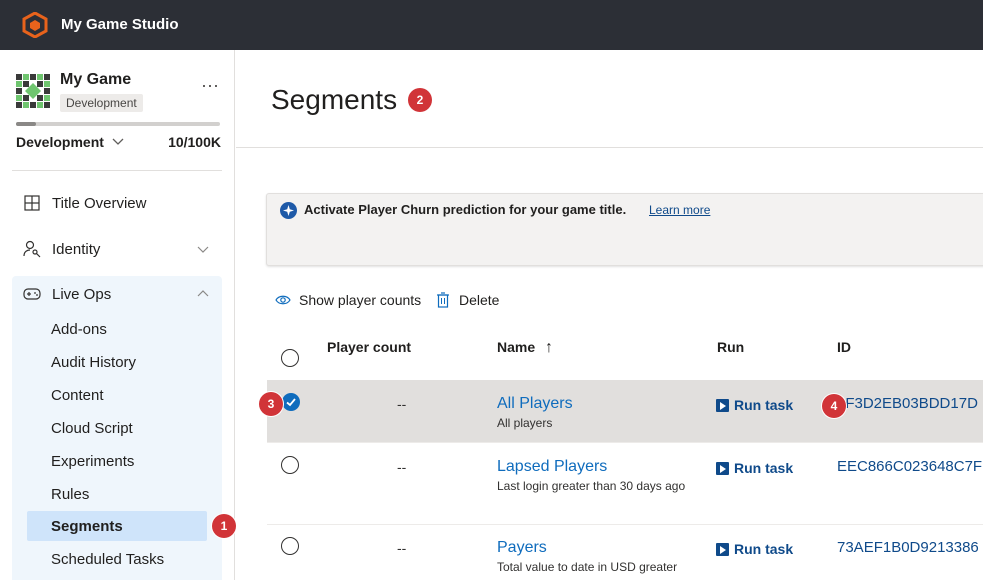 This screenshot has width=983, height=585. Describe the element at coordinates (117, 395) in the screenshot. I see `sidebar-subitem-content: Content` at that location.